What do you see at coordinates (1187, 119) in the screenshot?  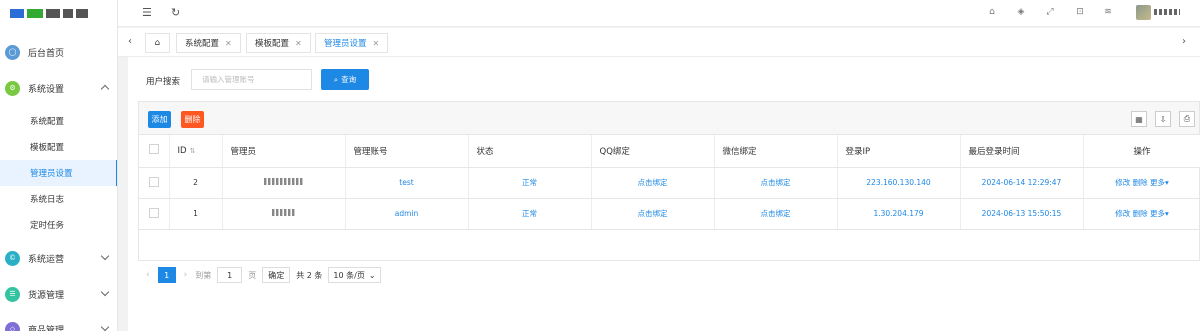 I see `print-icon: ⎙` at bounding box center [1187, 119].